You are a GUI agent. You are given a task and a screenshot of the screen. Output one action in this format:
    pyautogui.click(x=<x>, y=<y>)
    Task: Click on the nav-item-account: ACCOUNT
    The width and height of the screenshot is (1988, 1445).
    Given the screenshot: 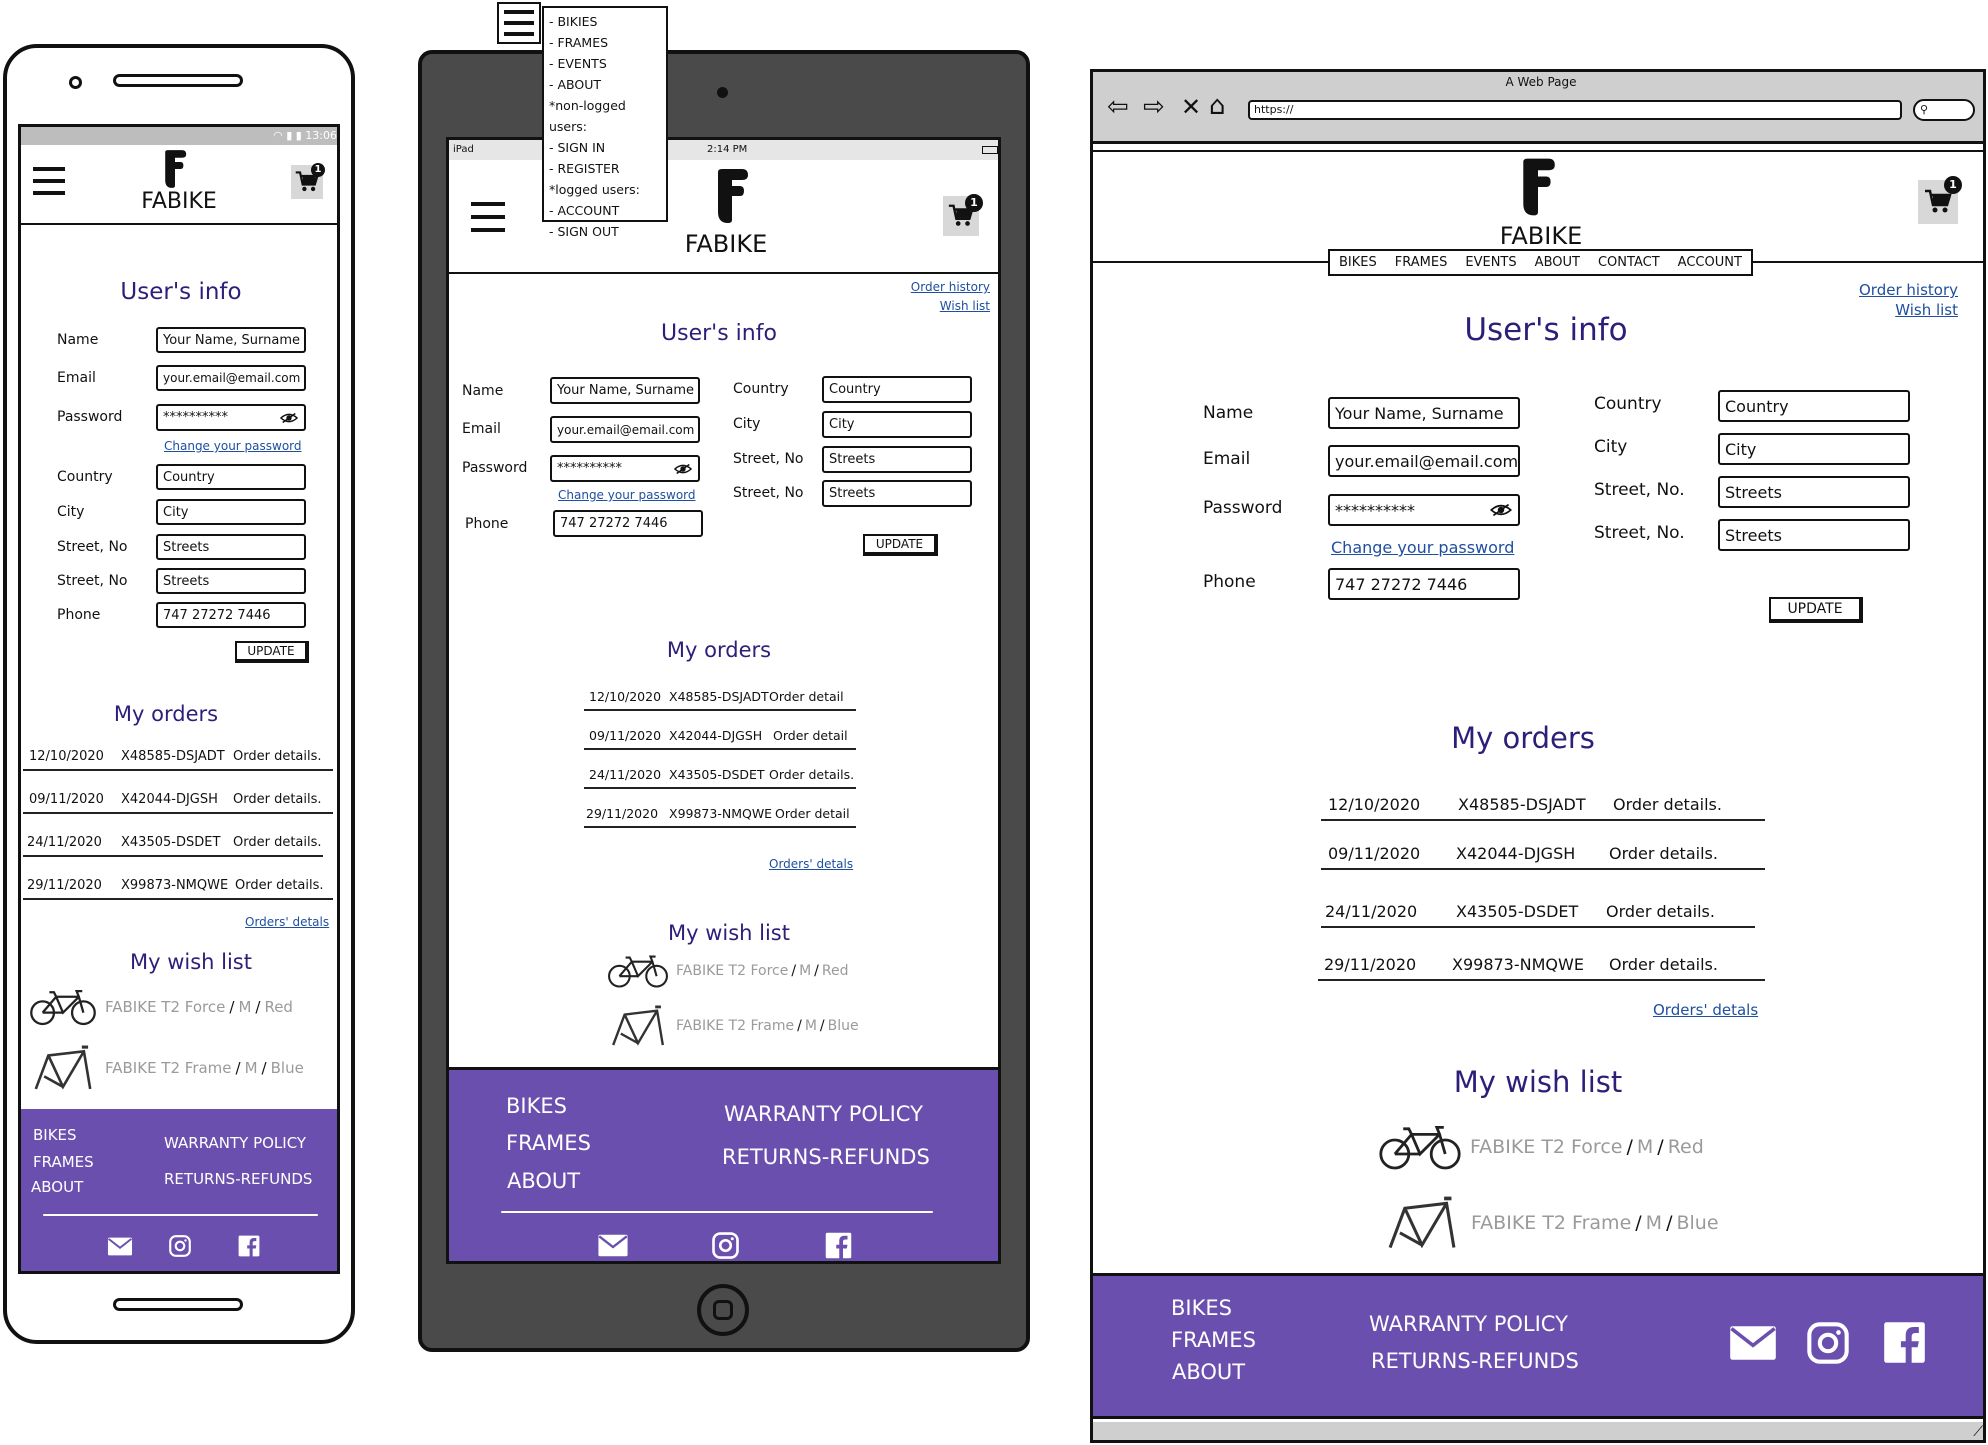 What is the action you would take?
    pyautogui.click(x=1710, y=262)
    